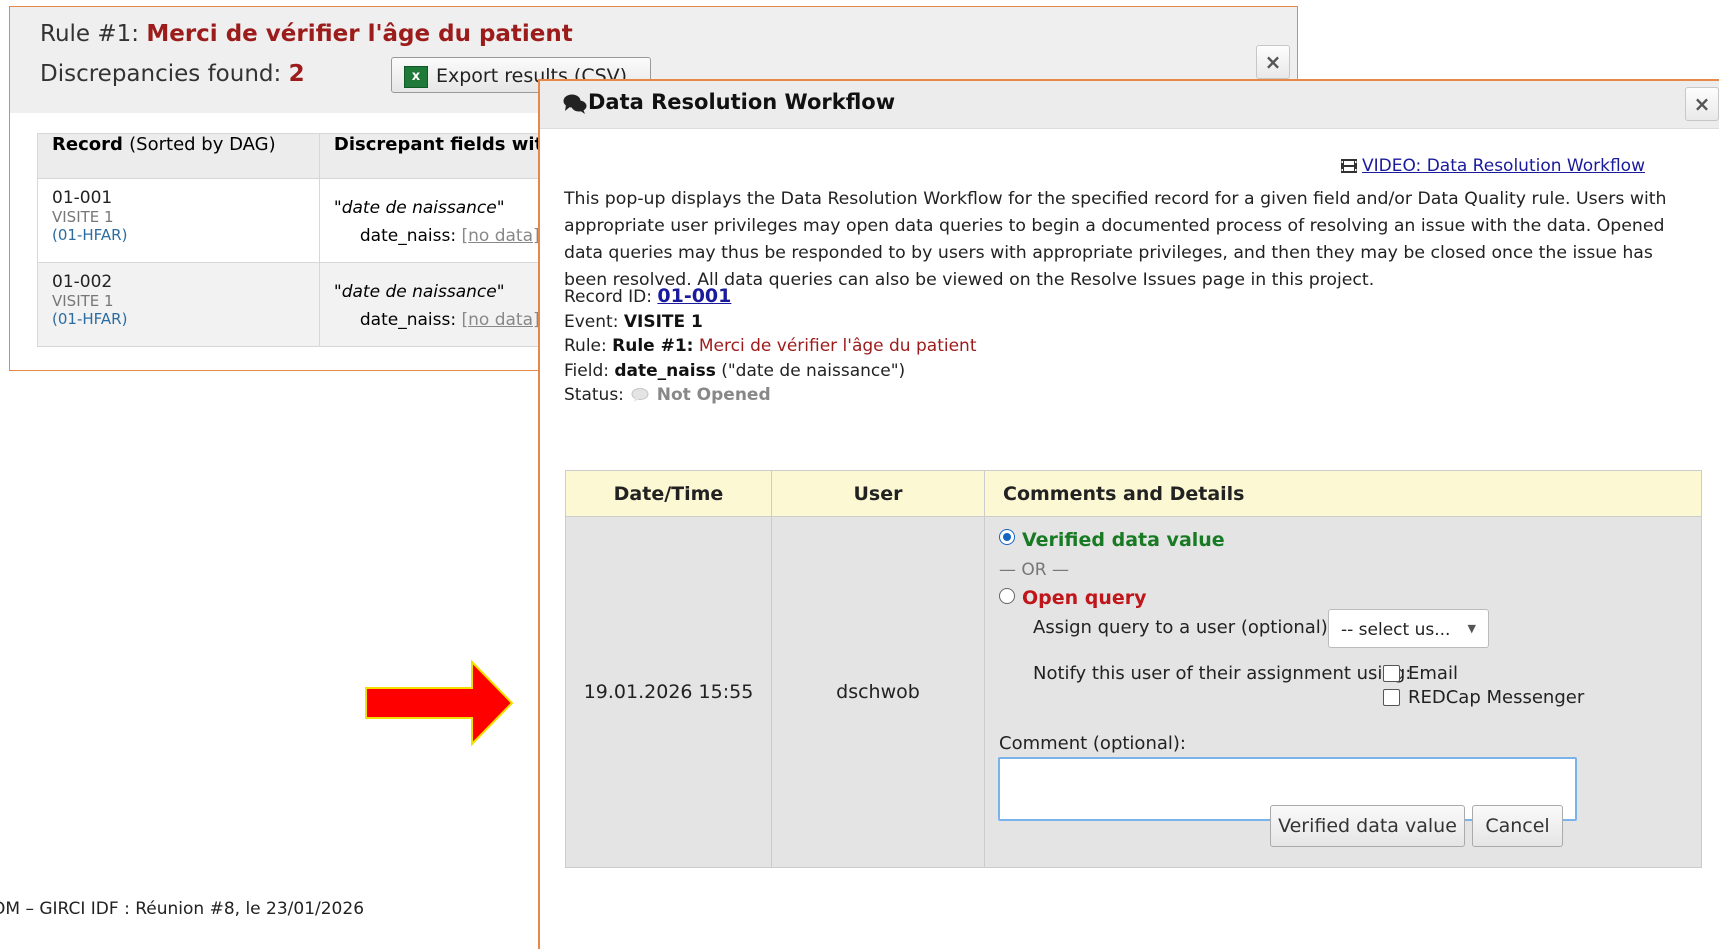 This screenshot has height=949, width=1719. Describe the element at coordinates (87, 144) in the screenshot. I see `record-header-label: Record` at that location.